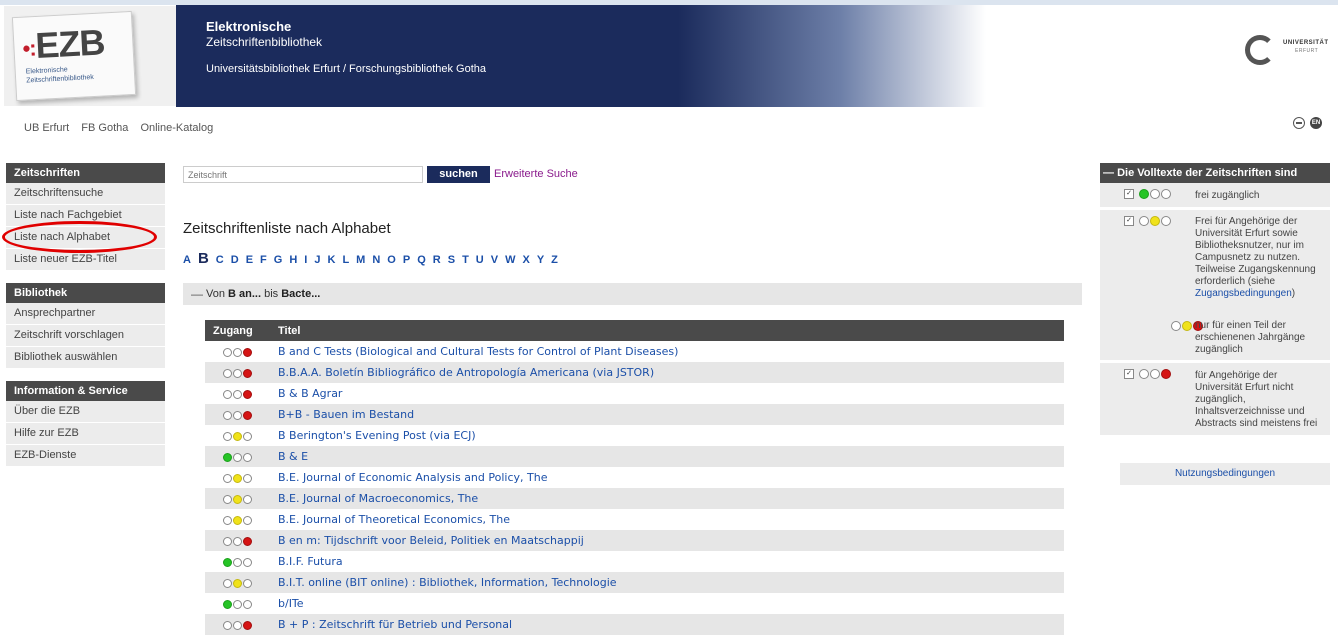 The image size is (1338, 643). What do you see at coordinates (249, 260) in the screenshot?
I see `alphabet-letter-e: E` at bounding box center [249, 260].